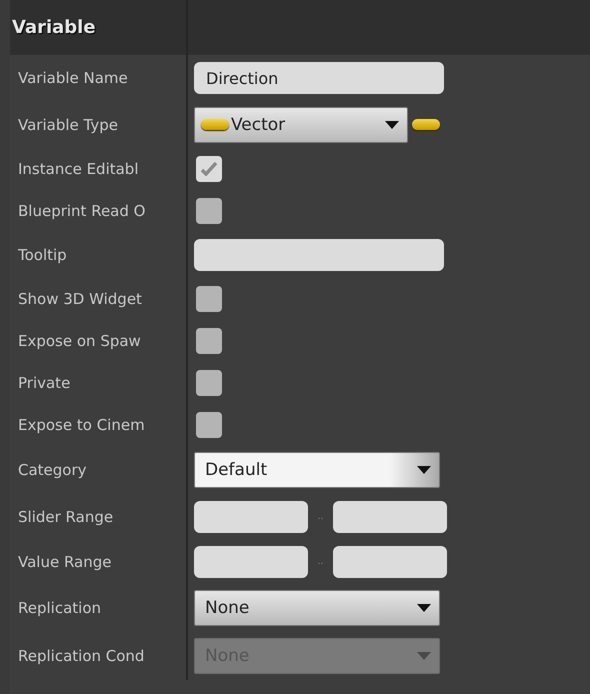 This screenshot has height=694, width=590. What do you see at coordinates (60, 608) in the screenshot?
I see `property-label: Replication` at bounding box center [60, 608].